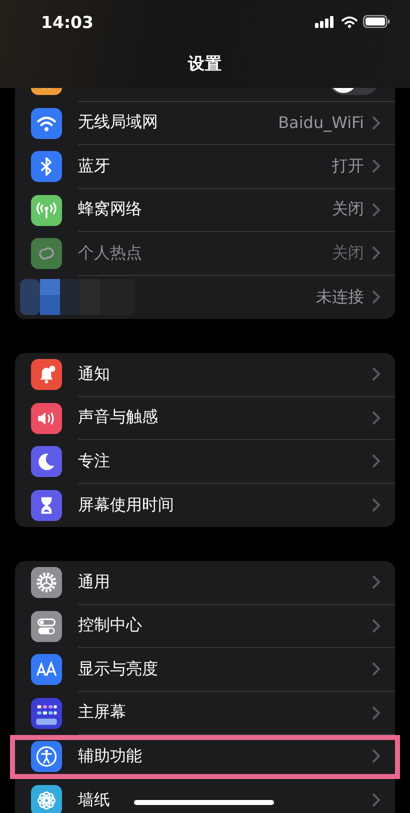 The width and height of the screenshot is (410, 813). I want to click on notifications-icon, so click(46, 374).